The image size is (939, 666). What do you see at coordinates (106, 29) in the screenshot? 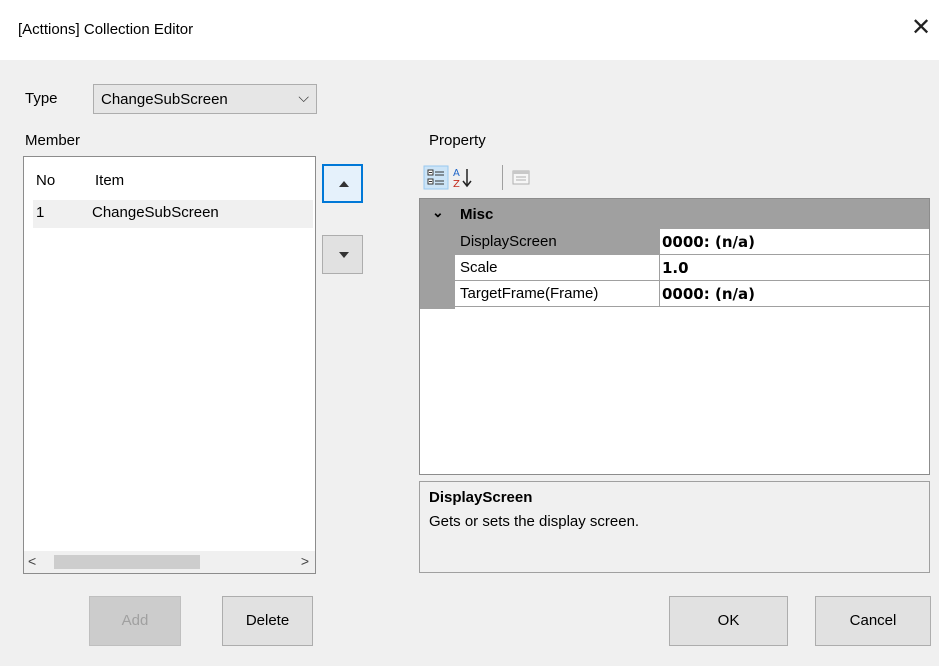
I see `window-title: [Acttions] Collection Editor` at bounding box center [106, 29].